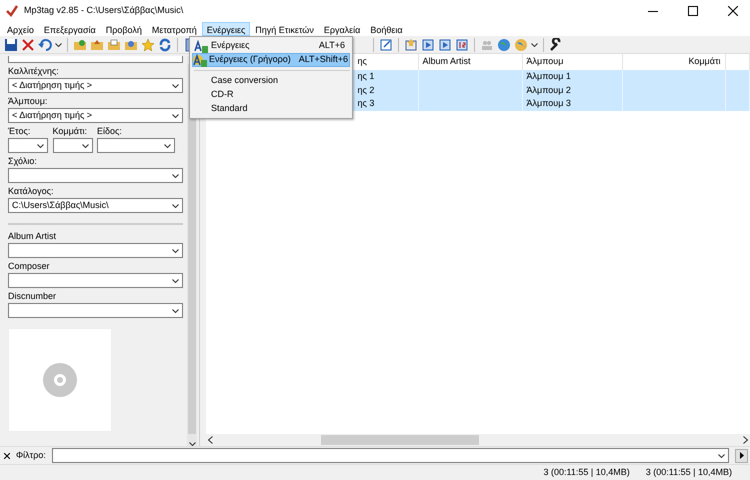 The width and height of the screenshot is (750, 480). What do you see at coordinates (342, 29) in the screenshot?
I see `menu-item: Εργαλεία` at bounding box center [342, 29].